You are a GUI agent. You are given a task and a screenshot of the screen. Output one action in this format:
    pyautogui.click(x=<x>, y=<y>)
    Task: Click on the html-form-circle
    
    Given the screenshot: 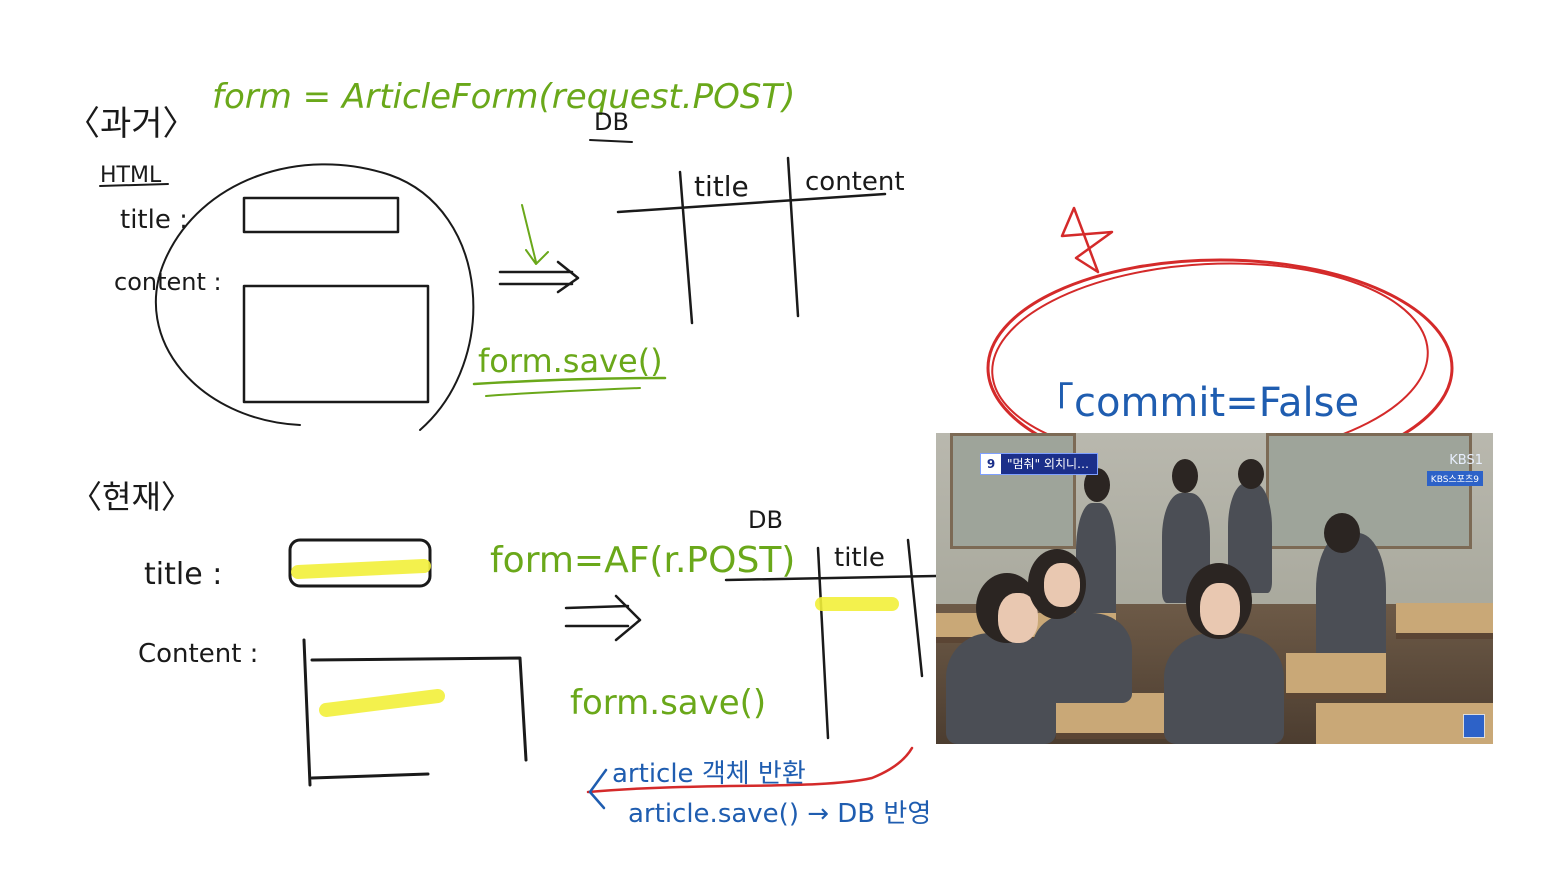 What is the action you would take?
    pyautogui.click(x=314, y=297)
    